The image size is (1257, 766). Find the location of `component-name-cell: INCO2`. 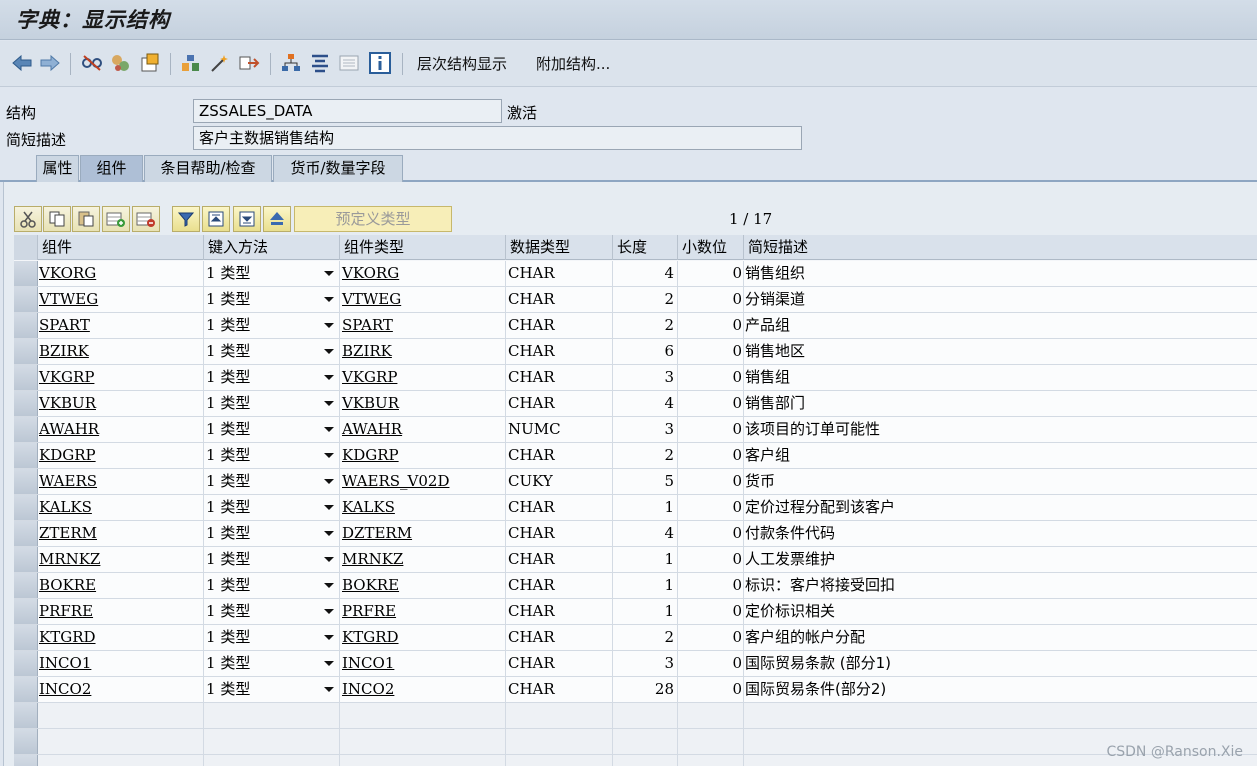

component-name-cell: INCO2 is located at coordinates (121, 689).